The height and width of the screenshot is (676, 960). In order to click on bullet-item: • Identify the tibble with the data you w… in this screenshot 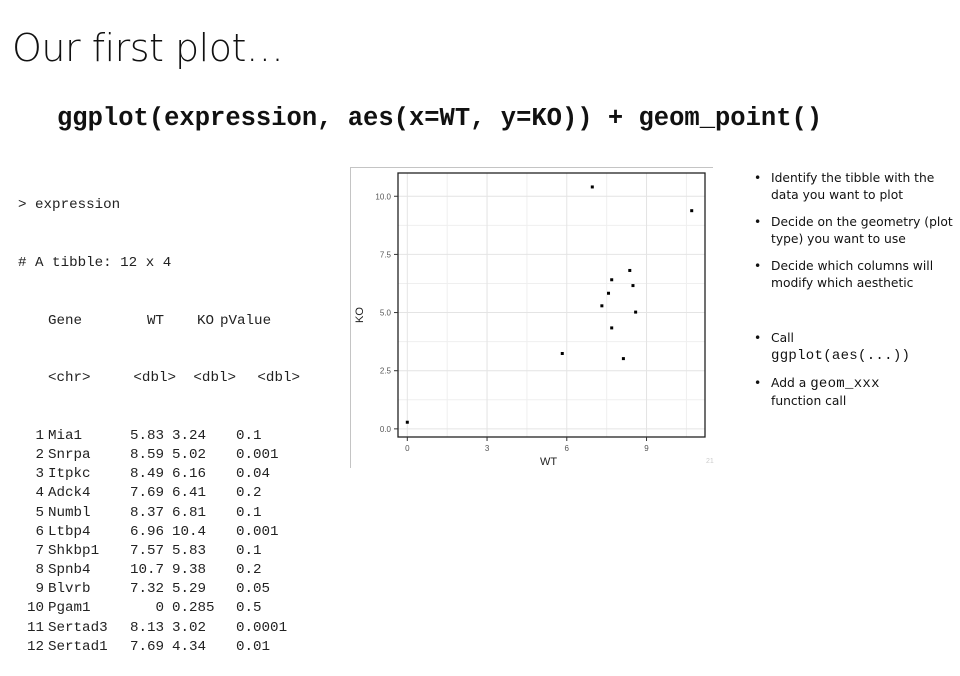, I will do `click(844, 186)`.